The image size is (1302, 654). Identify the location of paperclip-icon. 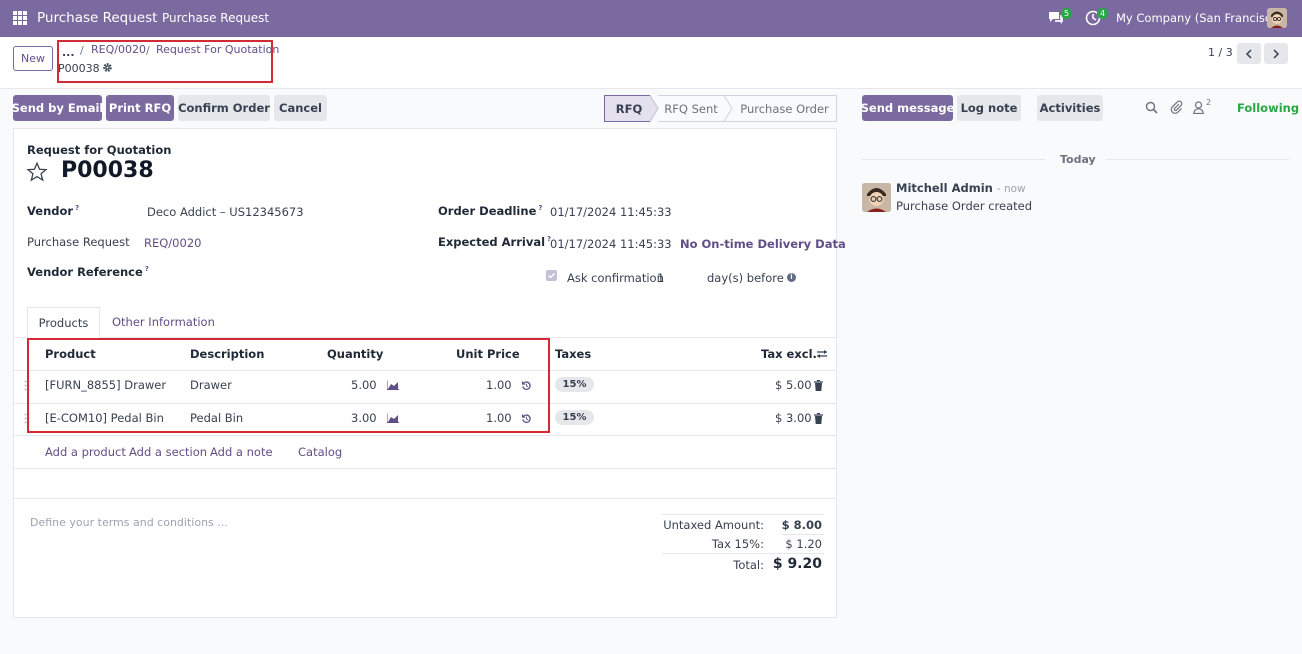
(1176, 107).